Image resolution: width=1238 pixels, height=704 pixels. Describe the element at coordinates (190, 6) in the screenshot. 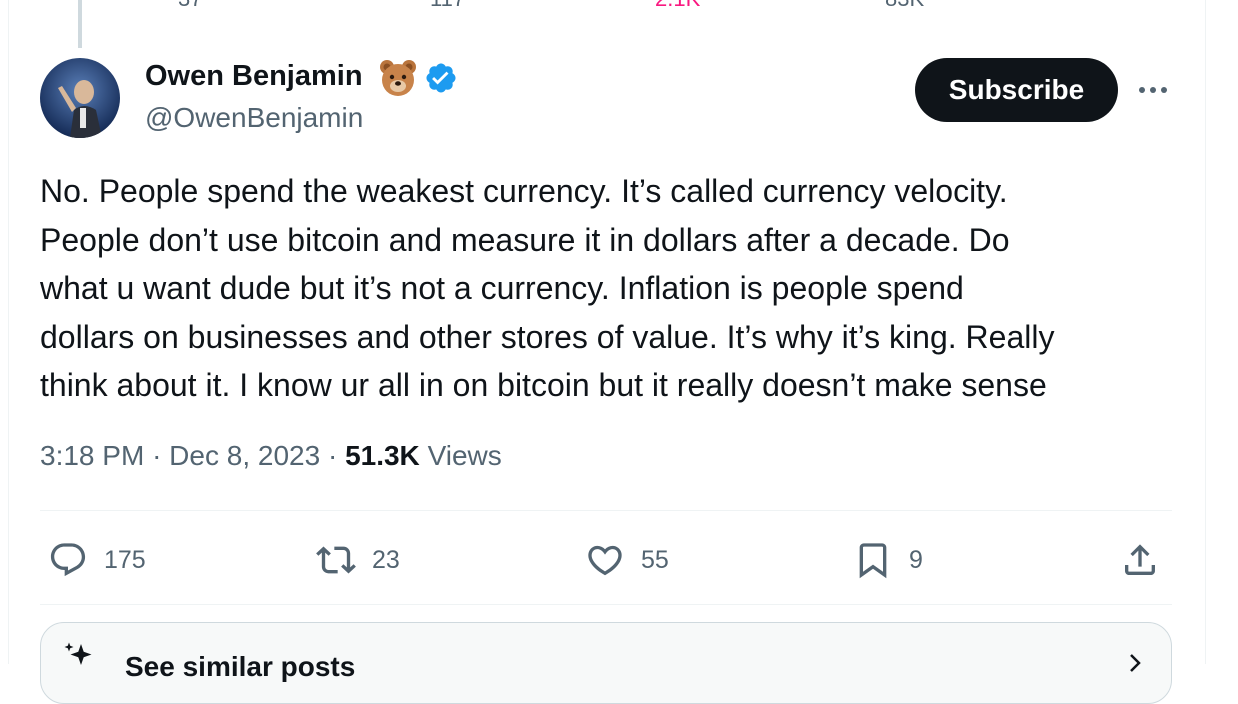

I see `previous-replies-count: 37` at that location.